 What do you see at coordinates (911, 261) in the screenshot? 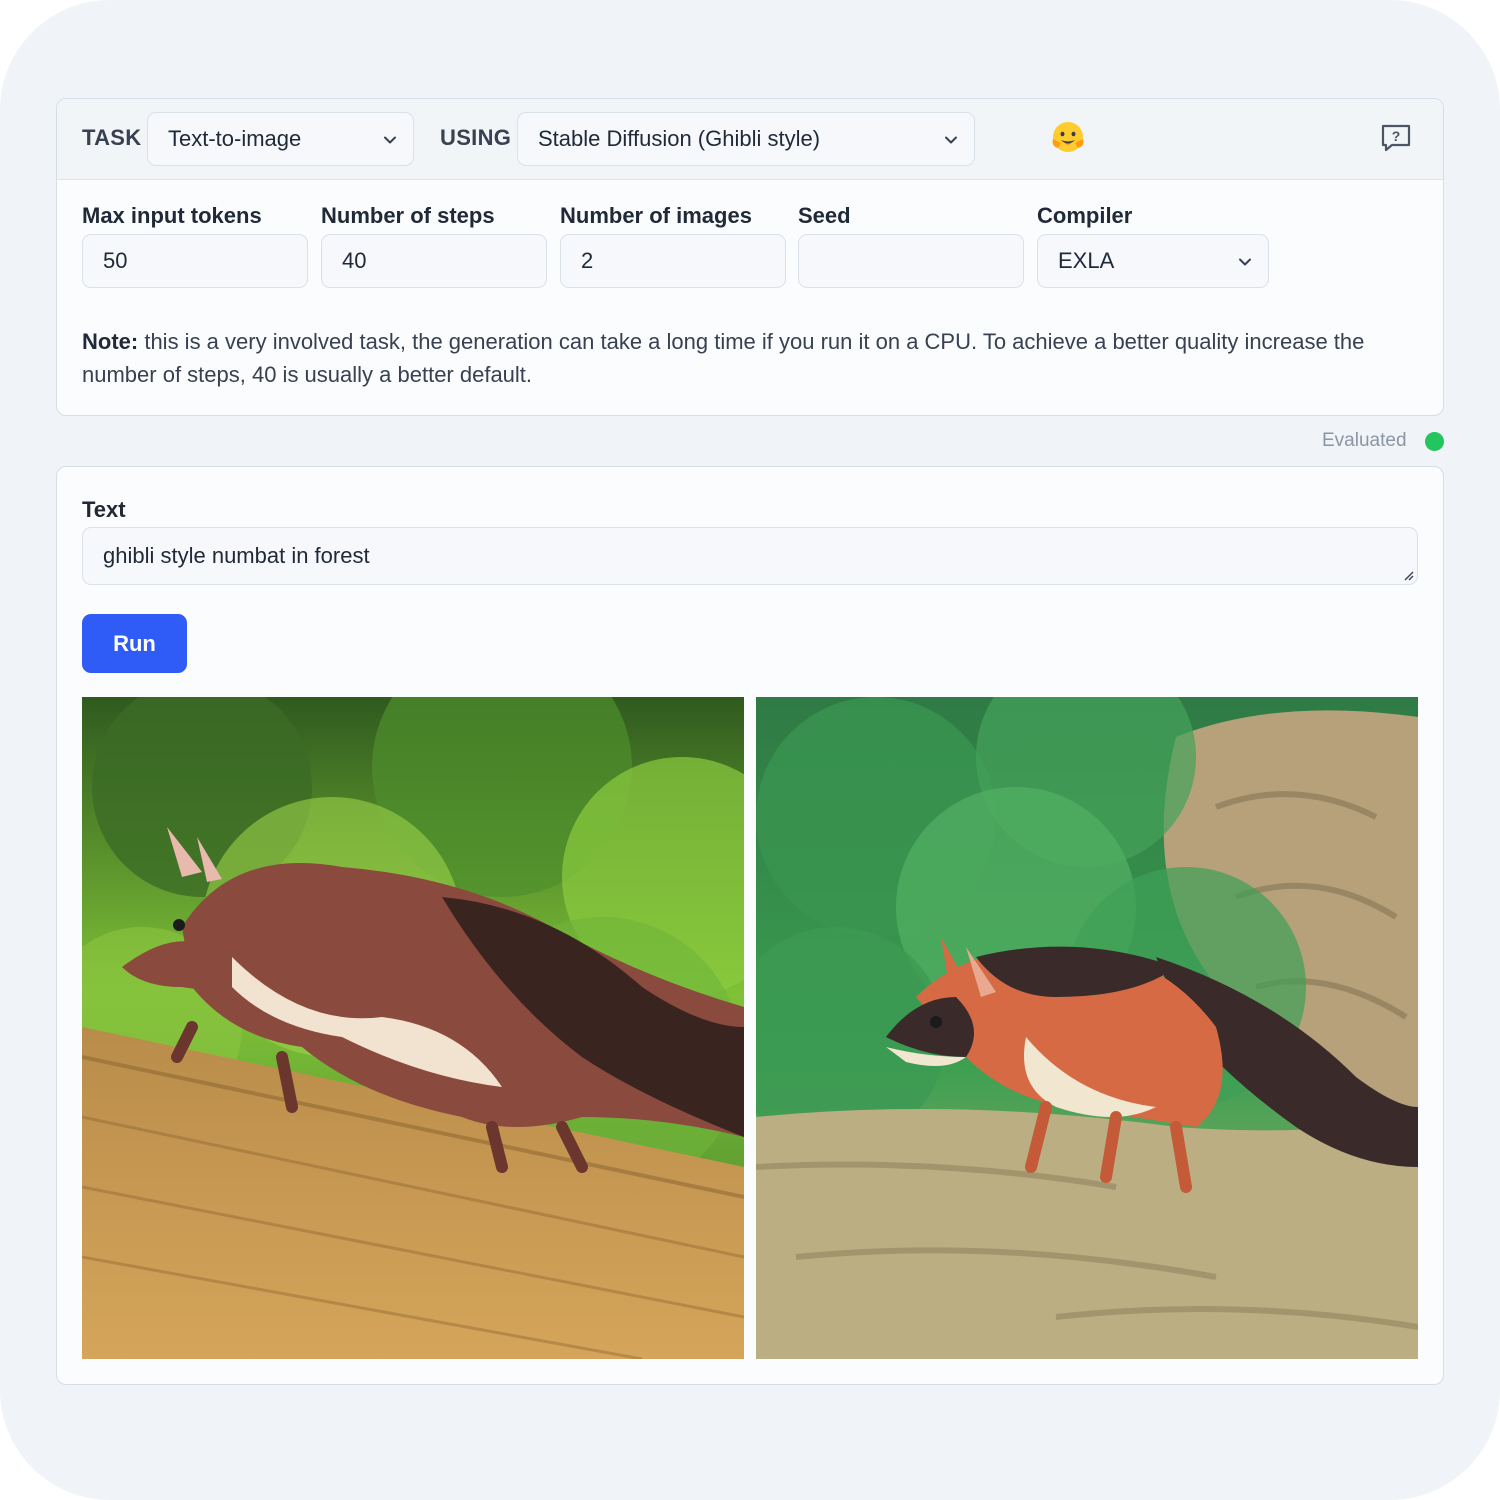
I see `seed-input` at bounding box center [911, 261].